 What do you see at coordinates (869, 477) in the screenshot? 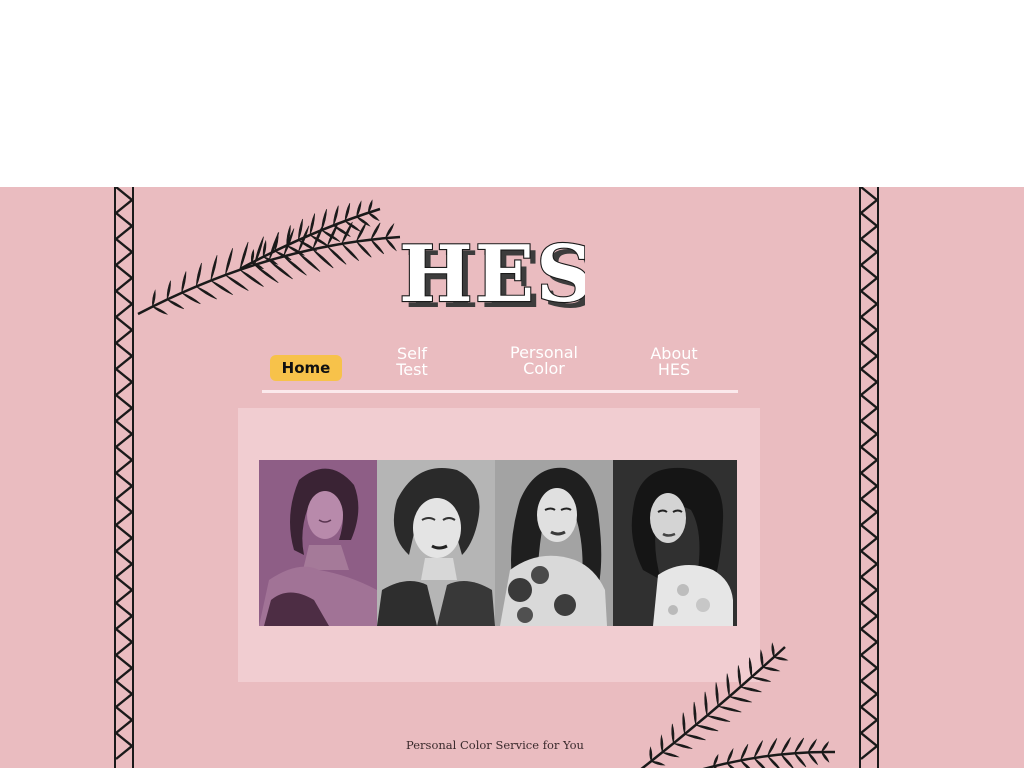
I see `right-zigzag-border` at bounding box center [869, 477].